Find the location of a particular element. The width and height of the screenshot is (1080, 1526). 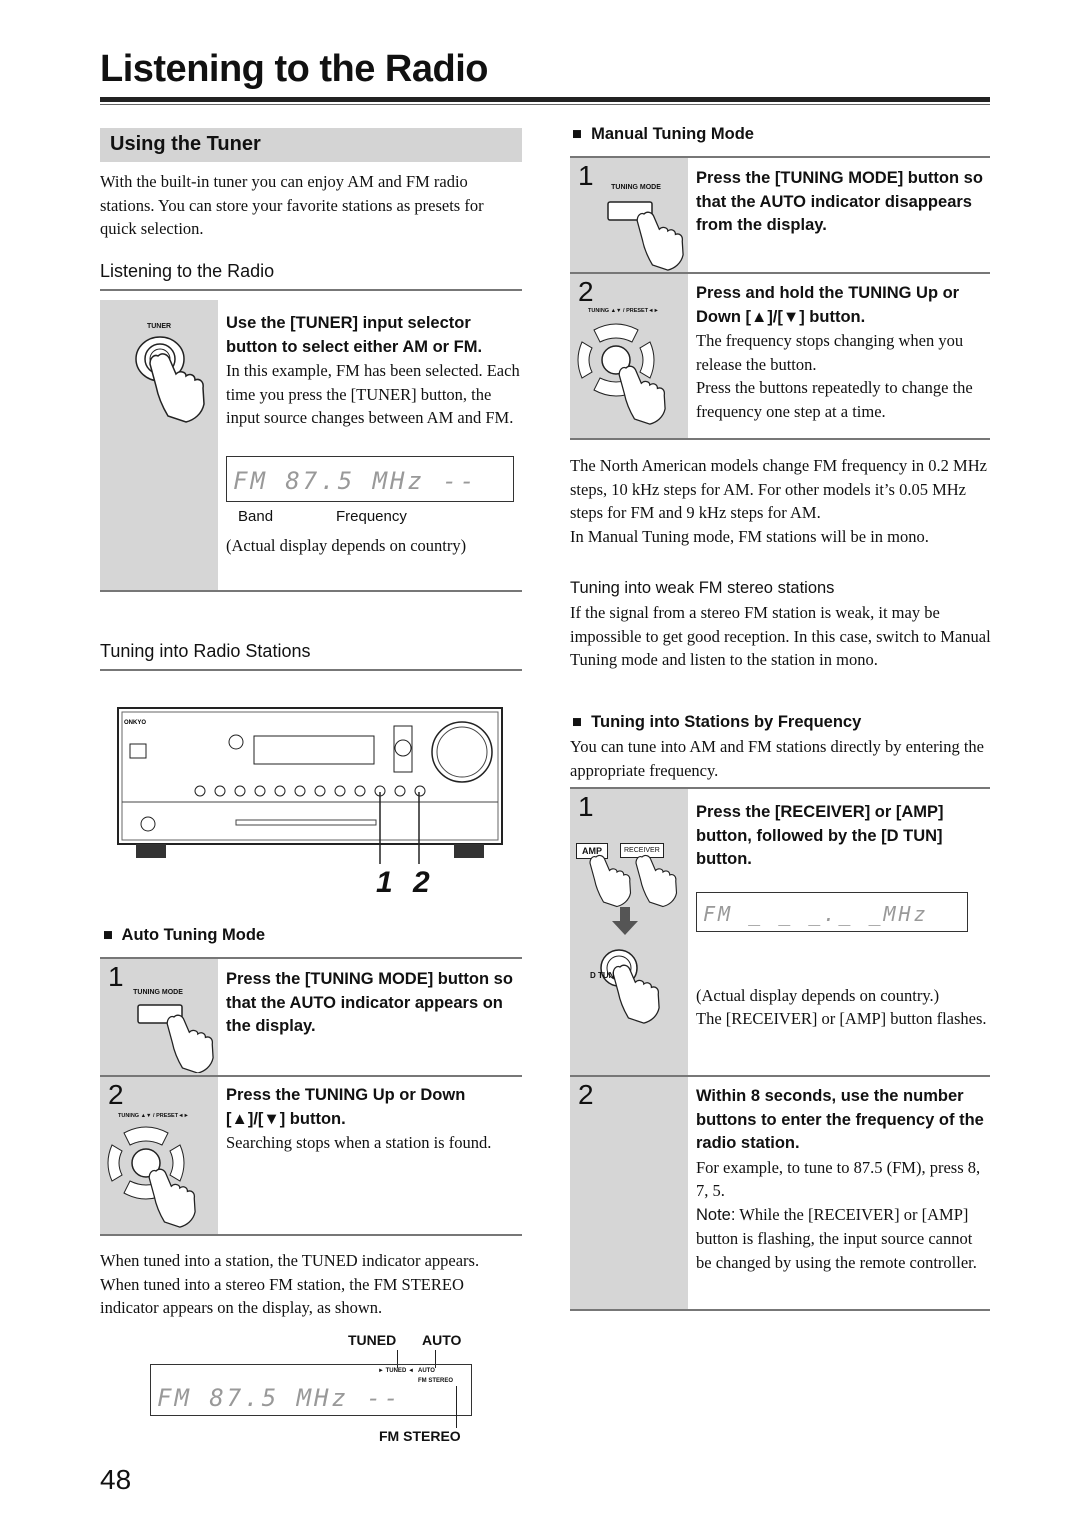

page-title: Listening to the Radio is located at coordinates (294, 69).